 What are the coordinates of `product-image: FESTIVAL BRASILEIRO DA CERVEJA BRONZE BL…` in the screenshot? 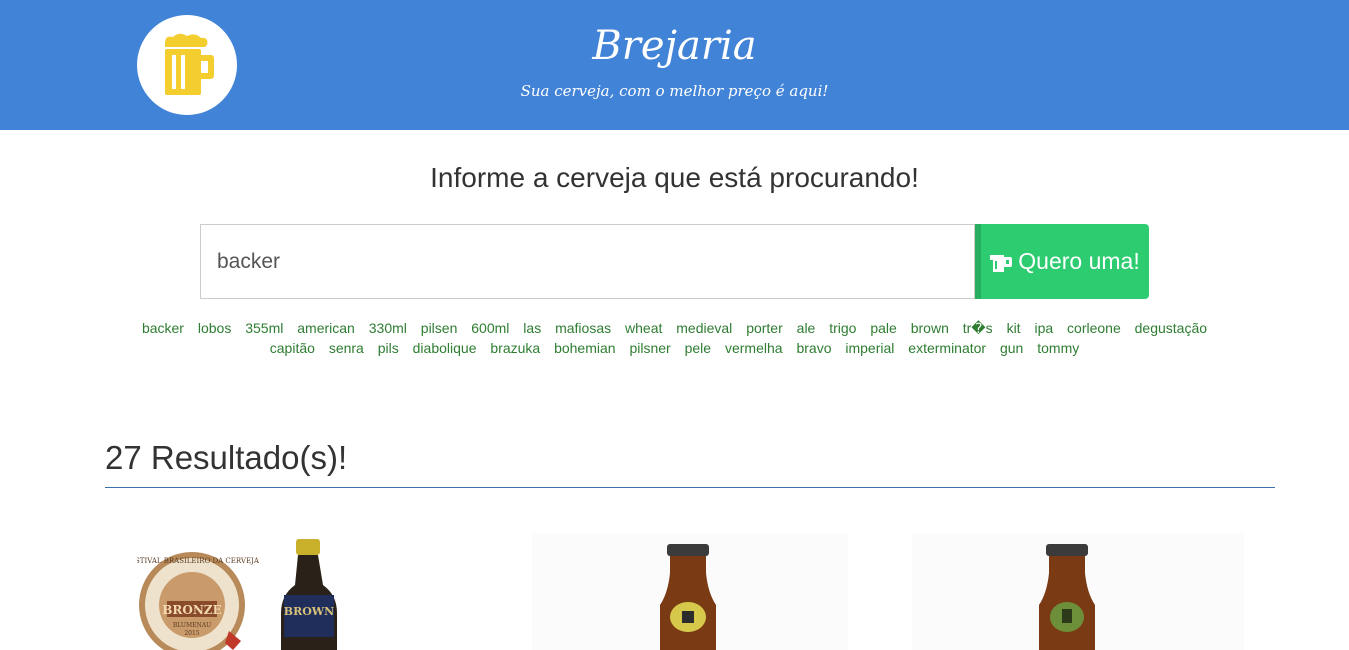 It's located at (237, 594).